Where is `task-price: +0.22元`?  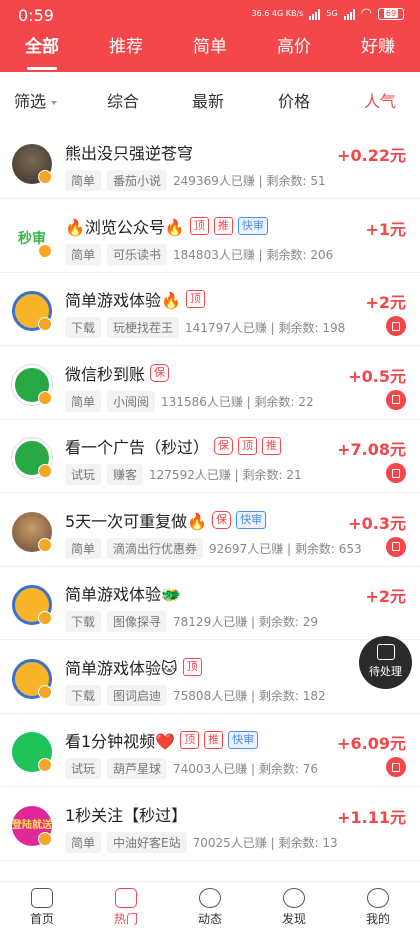 task-price: +0.22元 is located at coordinates (371, 155).